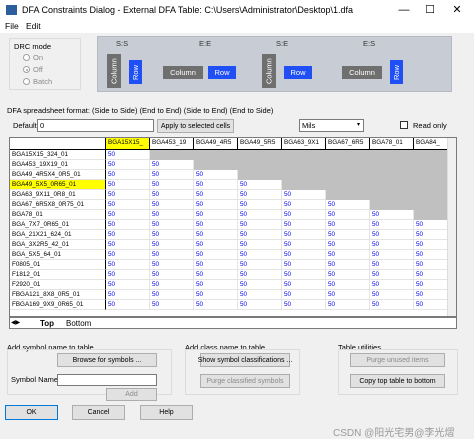 This screenshot has height=439, width=474. Describe the element at coordinates (331, 125) in the screenshot. I see `units-select: Mils ▾` at that location.